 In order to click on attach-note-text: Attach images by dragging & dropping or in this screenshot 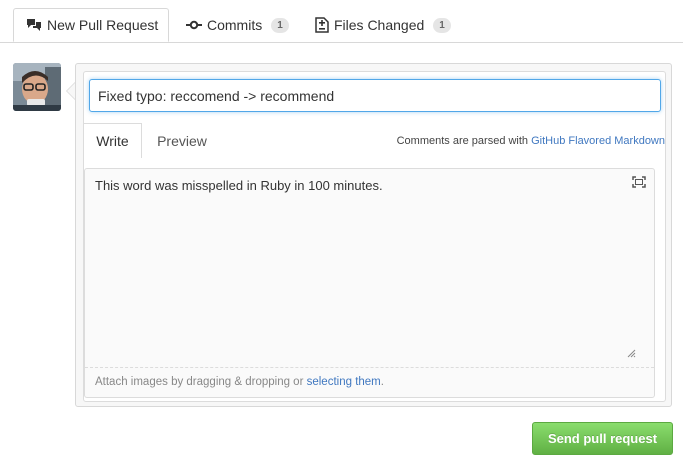, I will do `click(201, 382)`.